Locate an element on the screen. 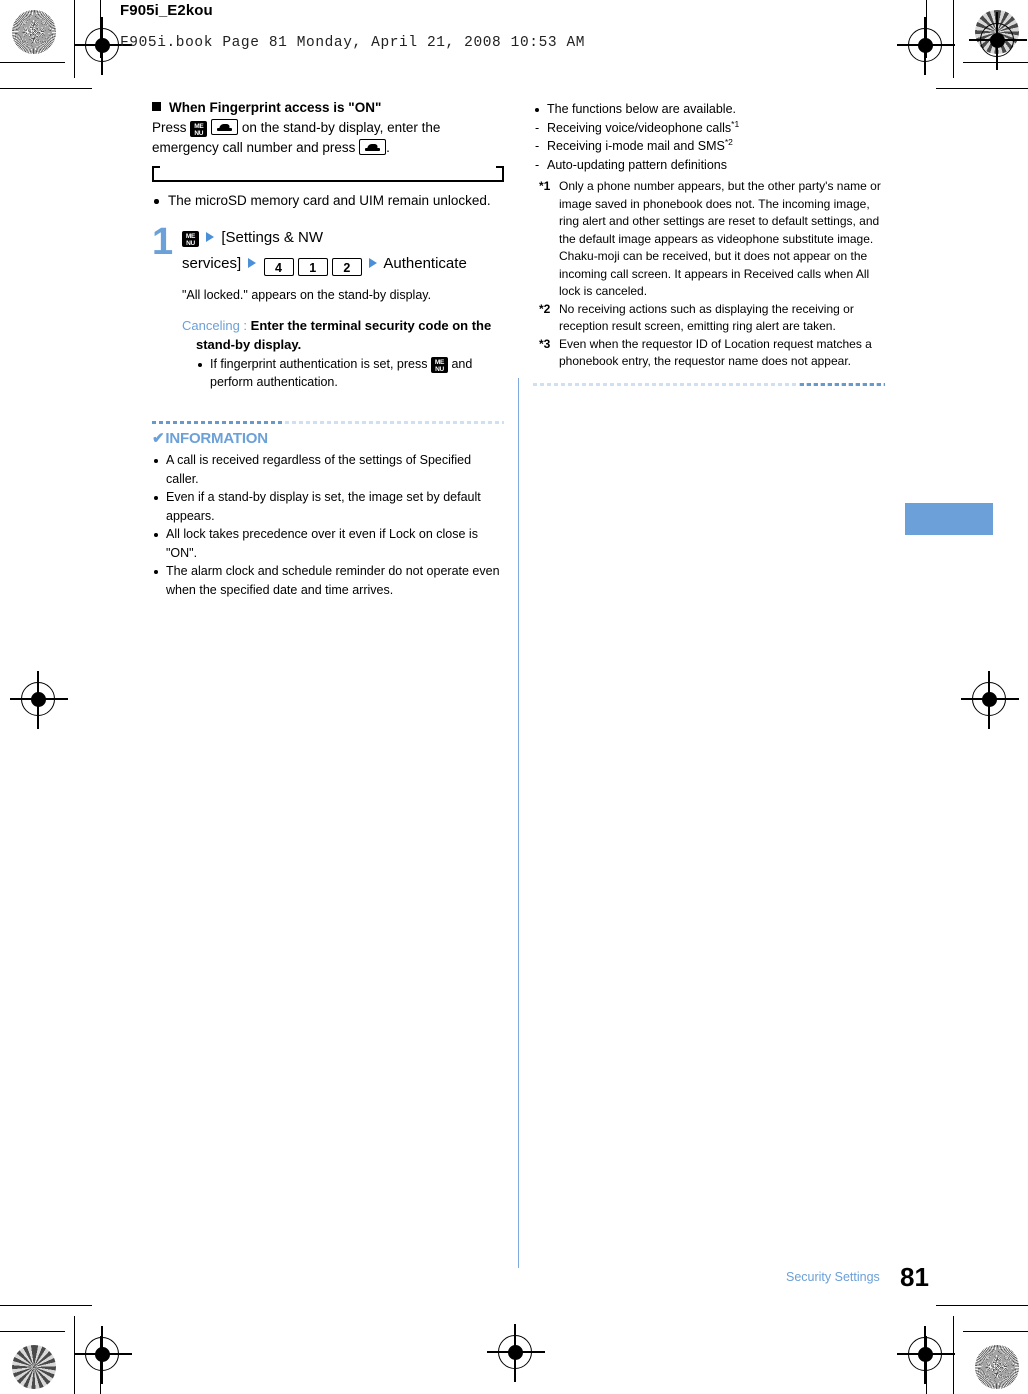 The height and width of the screenshot is (1394, 1028). registration-target-lower-left is located at coordinates (103, 1355).